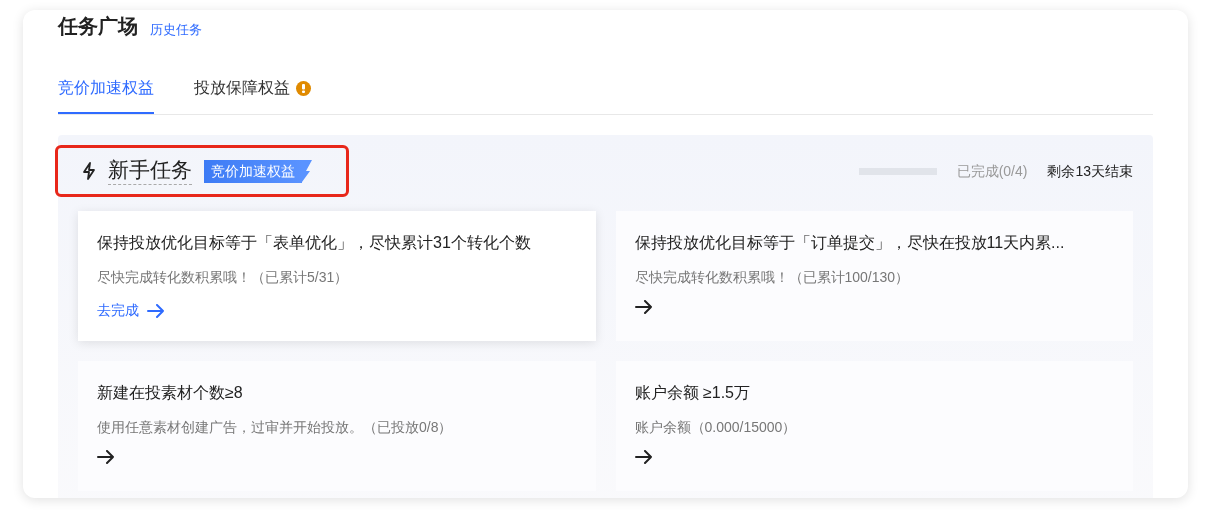  Describe the element at coordinates (150, 171) in the screenshot. I see `section-title: 新手任务` at that location.